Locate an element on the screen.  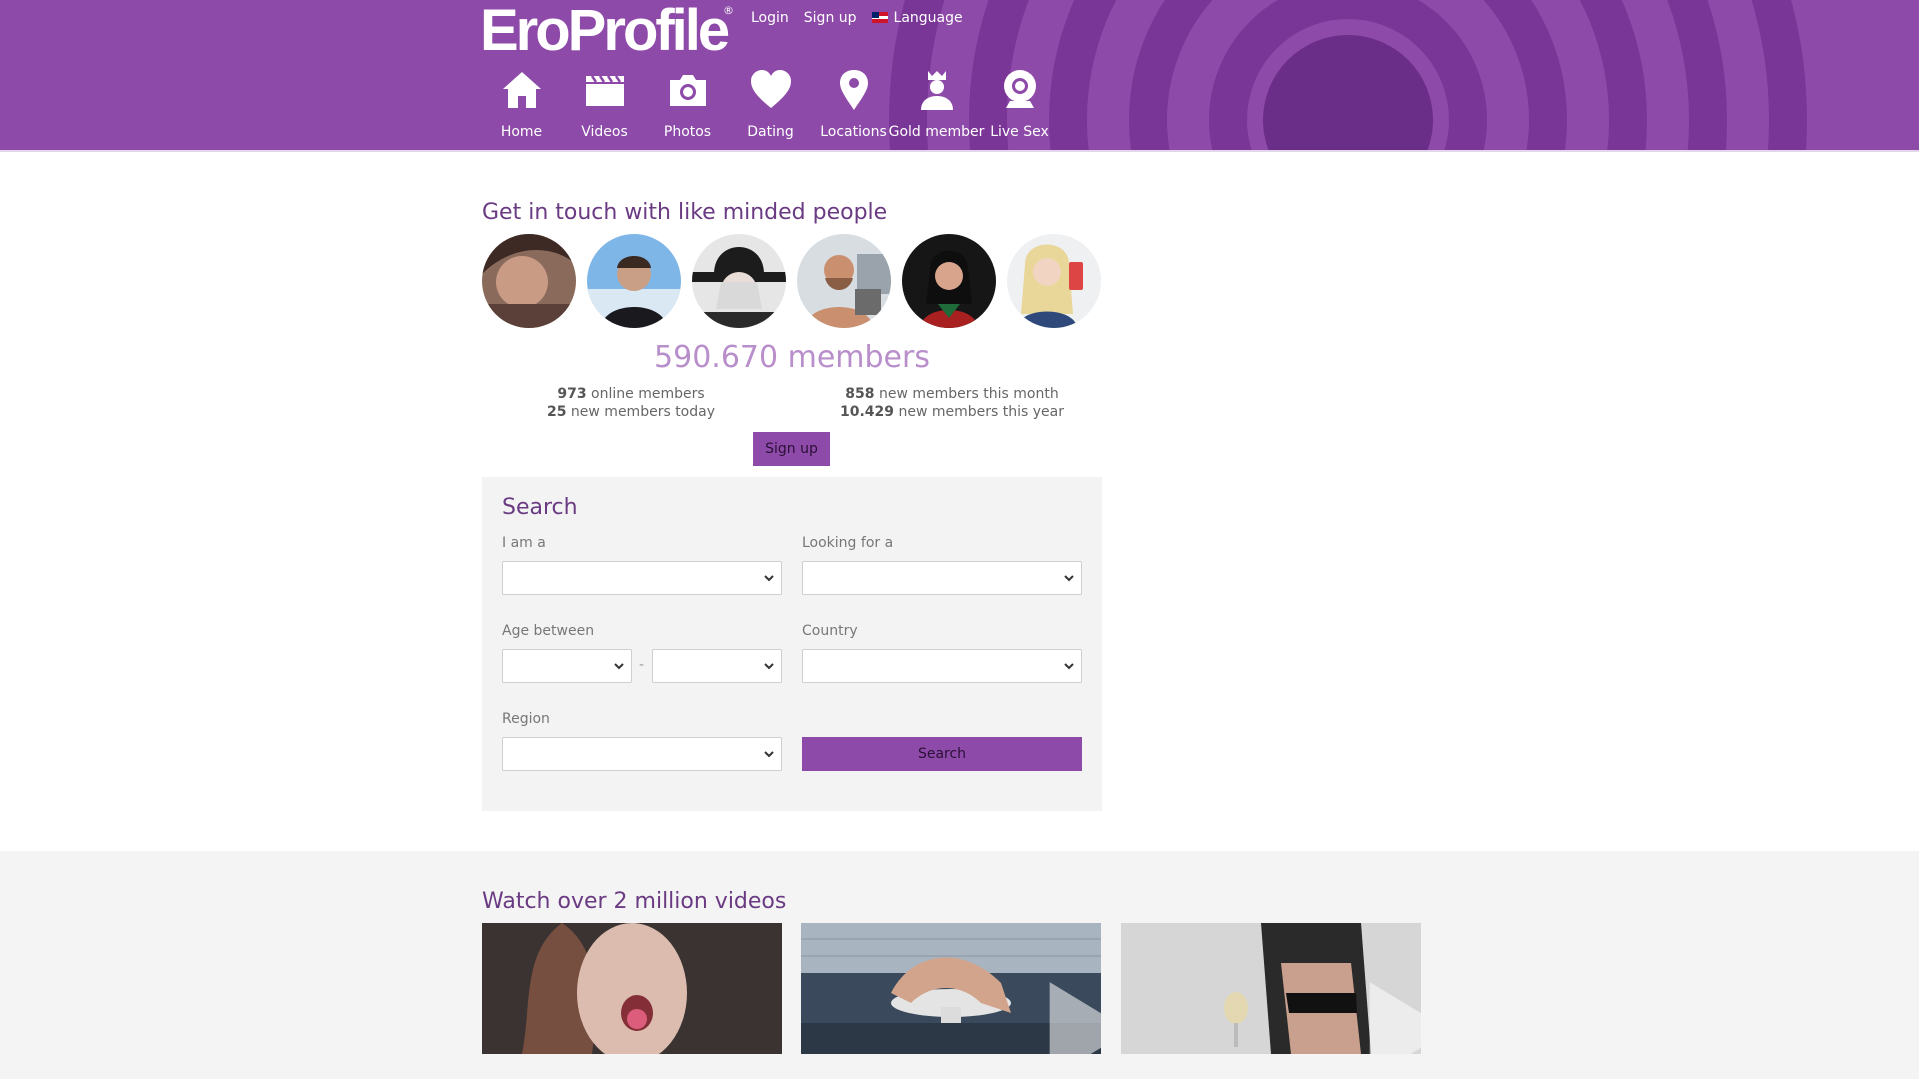
login-link: Login is located at coordinates (770, 18).